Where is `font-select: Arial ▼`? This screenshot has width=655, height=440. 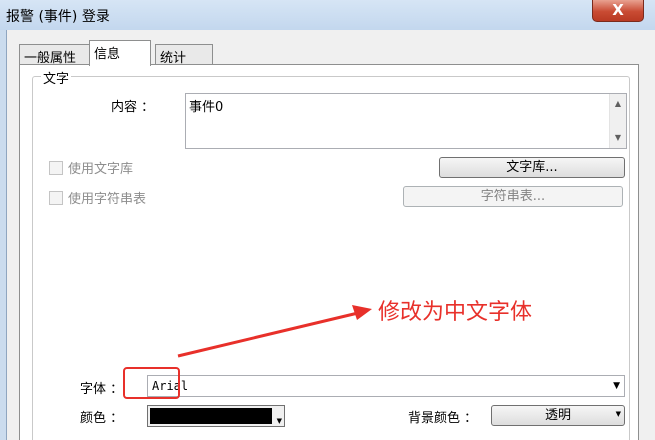
font-select: Arial ▼ is located at coordinates (386, 386).